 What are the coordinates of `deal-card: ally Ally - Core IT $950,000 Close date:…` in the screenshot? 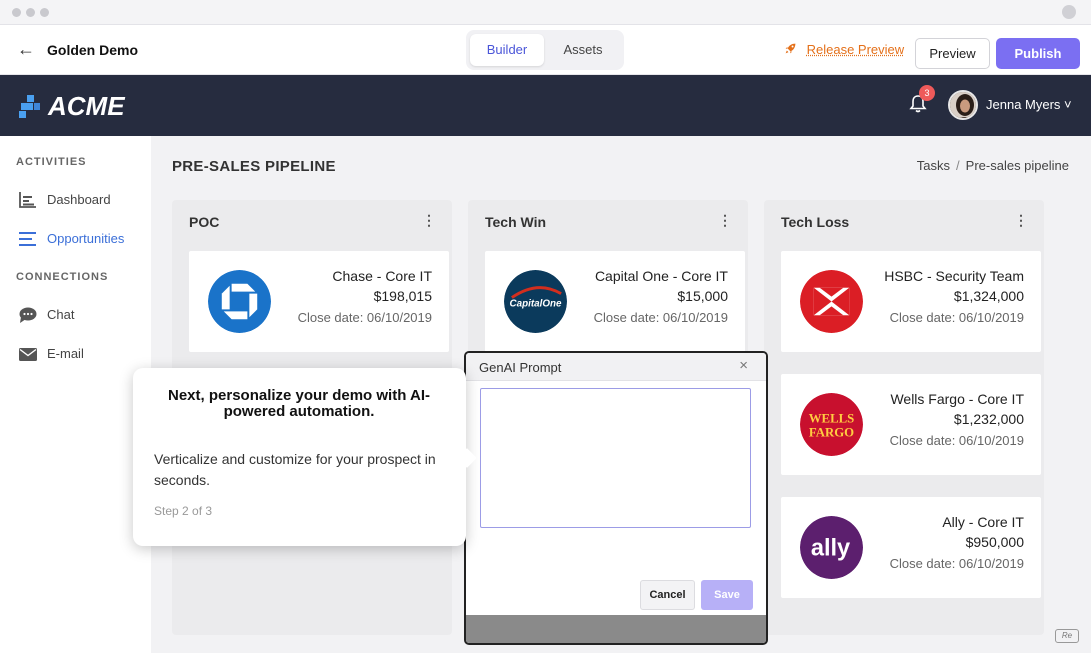 It's located at (911, 547).